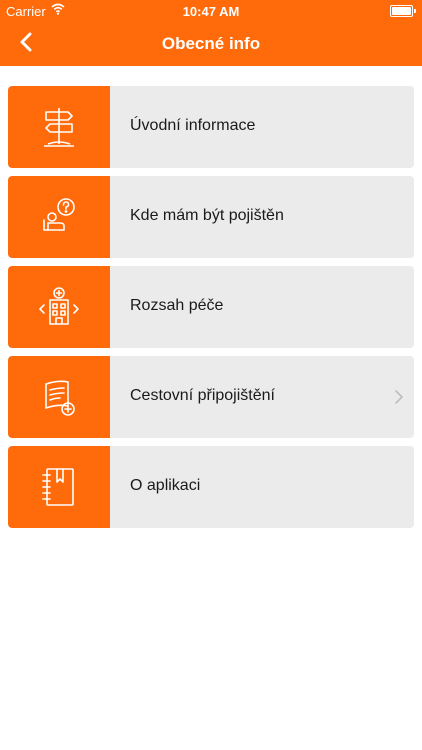 This screenshot has height=750, width=422. I want to click on menu-item-kde-mam-byt-pojisten: Kde mám být pojištěn, so click(211, 217).